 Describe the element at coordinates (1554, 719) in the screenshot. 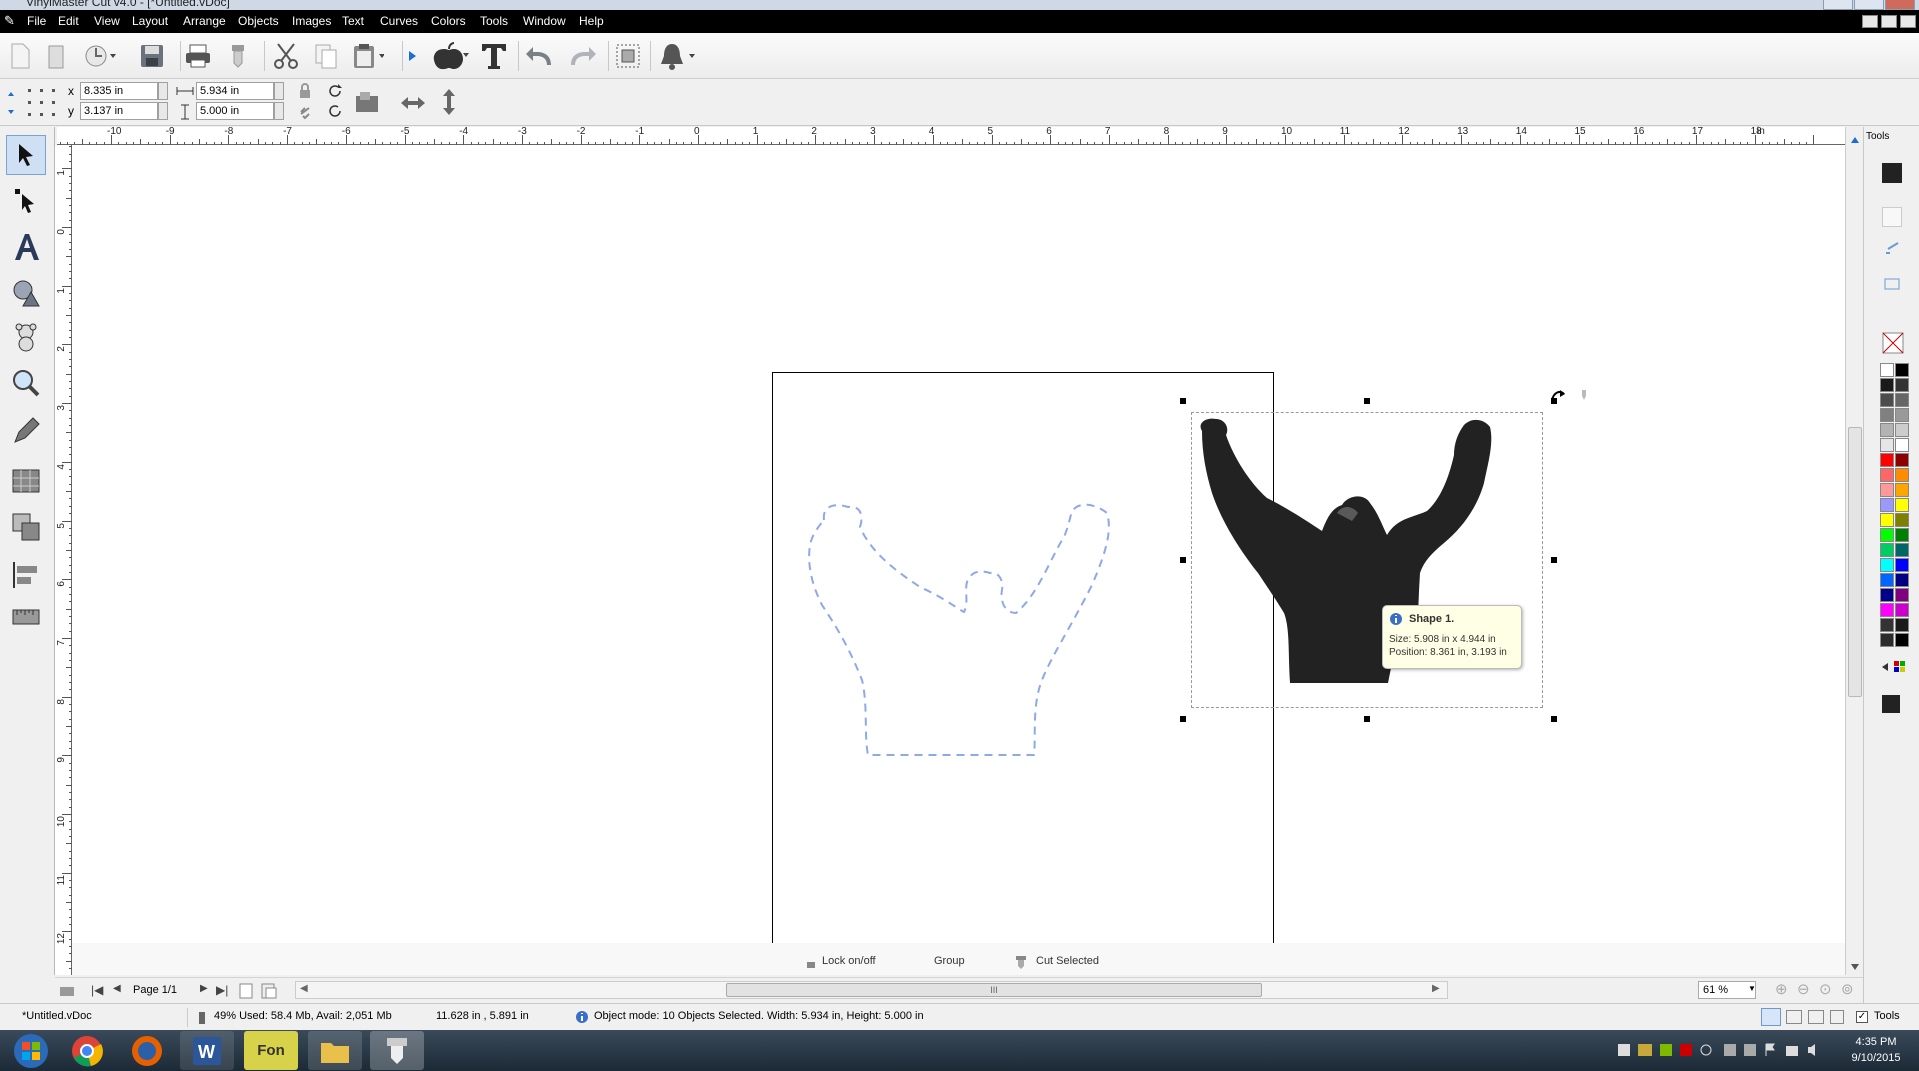

I see `selection-handle-bottom-right` at that location.